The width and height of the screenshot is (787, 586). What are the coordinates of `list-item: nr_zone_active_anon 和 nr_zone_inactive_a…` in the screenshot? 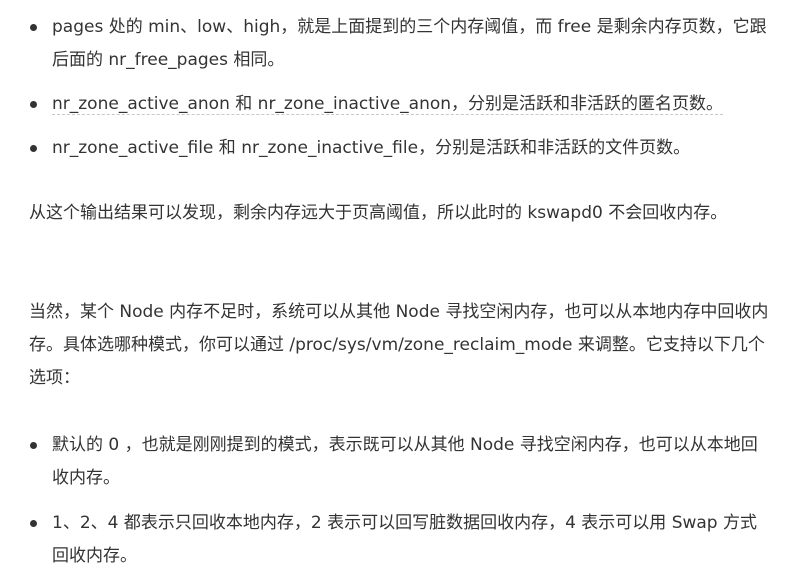 It's located at (393, 104).